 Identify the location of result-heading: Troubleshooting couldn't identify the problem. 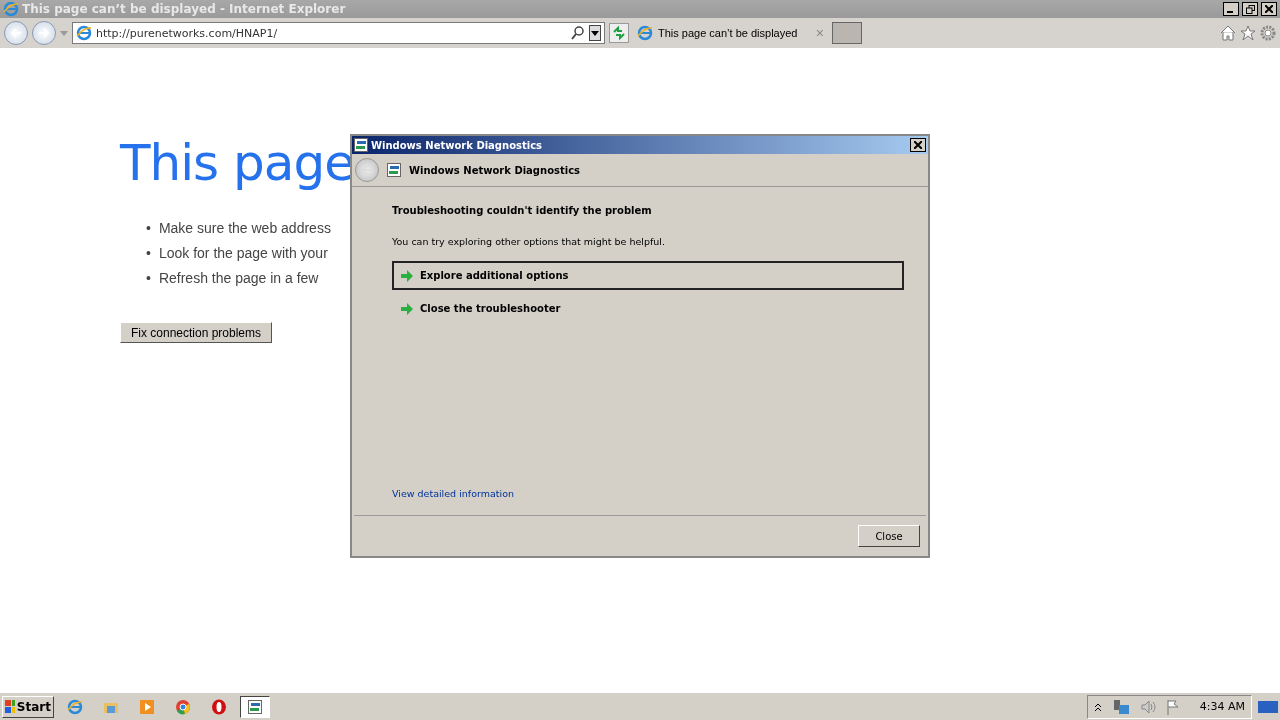
(522, 210).